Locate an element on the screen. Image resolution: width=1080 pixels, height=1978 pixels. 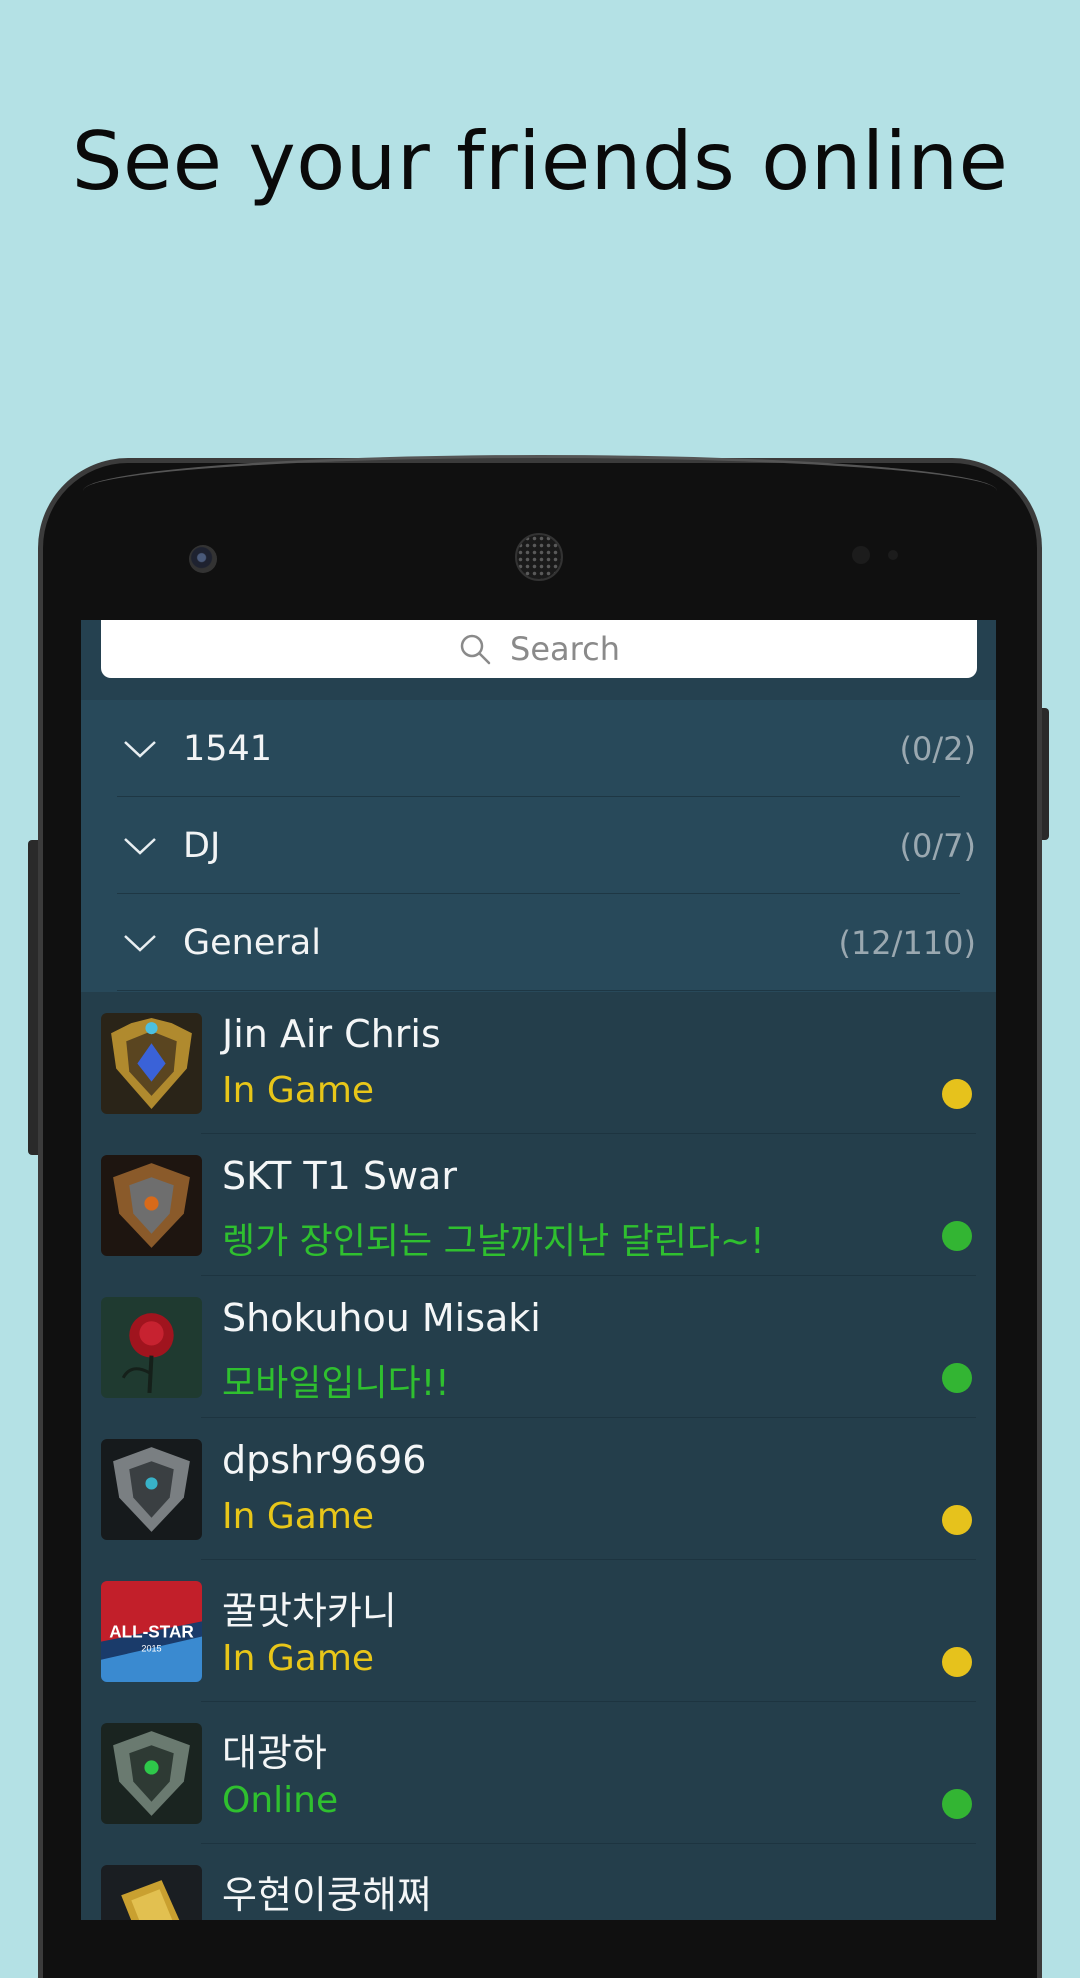
friend-row: ALL-STAR 2015 꿀맛차카니 In Game is located at coordinates (538, 1631).